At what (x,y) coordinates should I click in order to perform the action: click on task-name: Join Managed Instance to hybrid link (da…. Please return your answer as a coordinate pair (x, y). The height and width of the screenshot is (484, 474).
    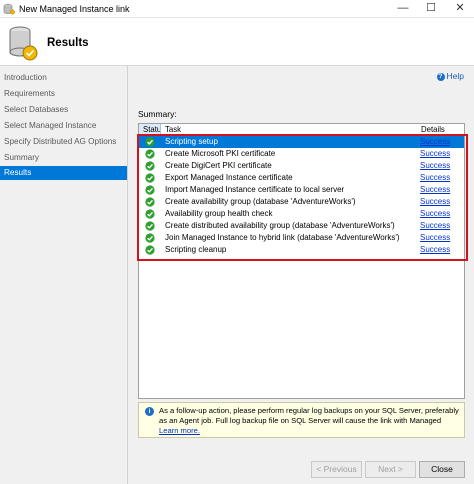
    Looking at the image, I should click on (282, 237).